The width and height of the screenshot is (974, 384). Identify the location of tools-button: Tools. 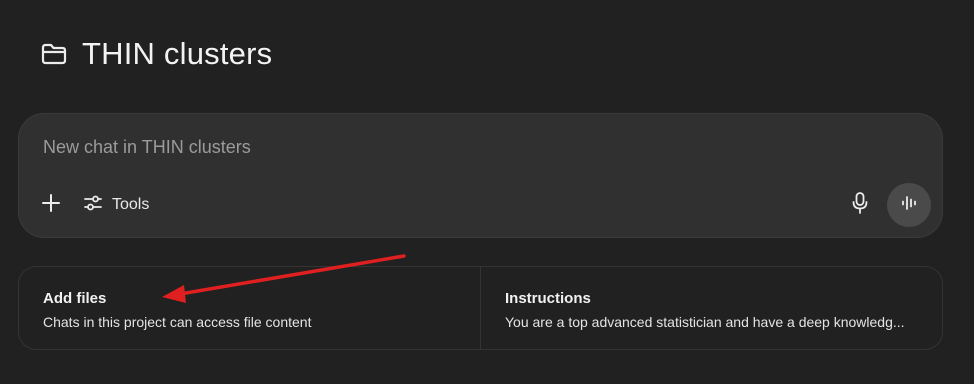
(115, 205).